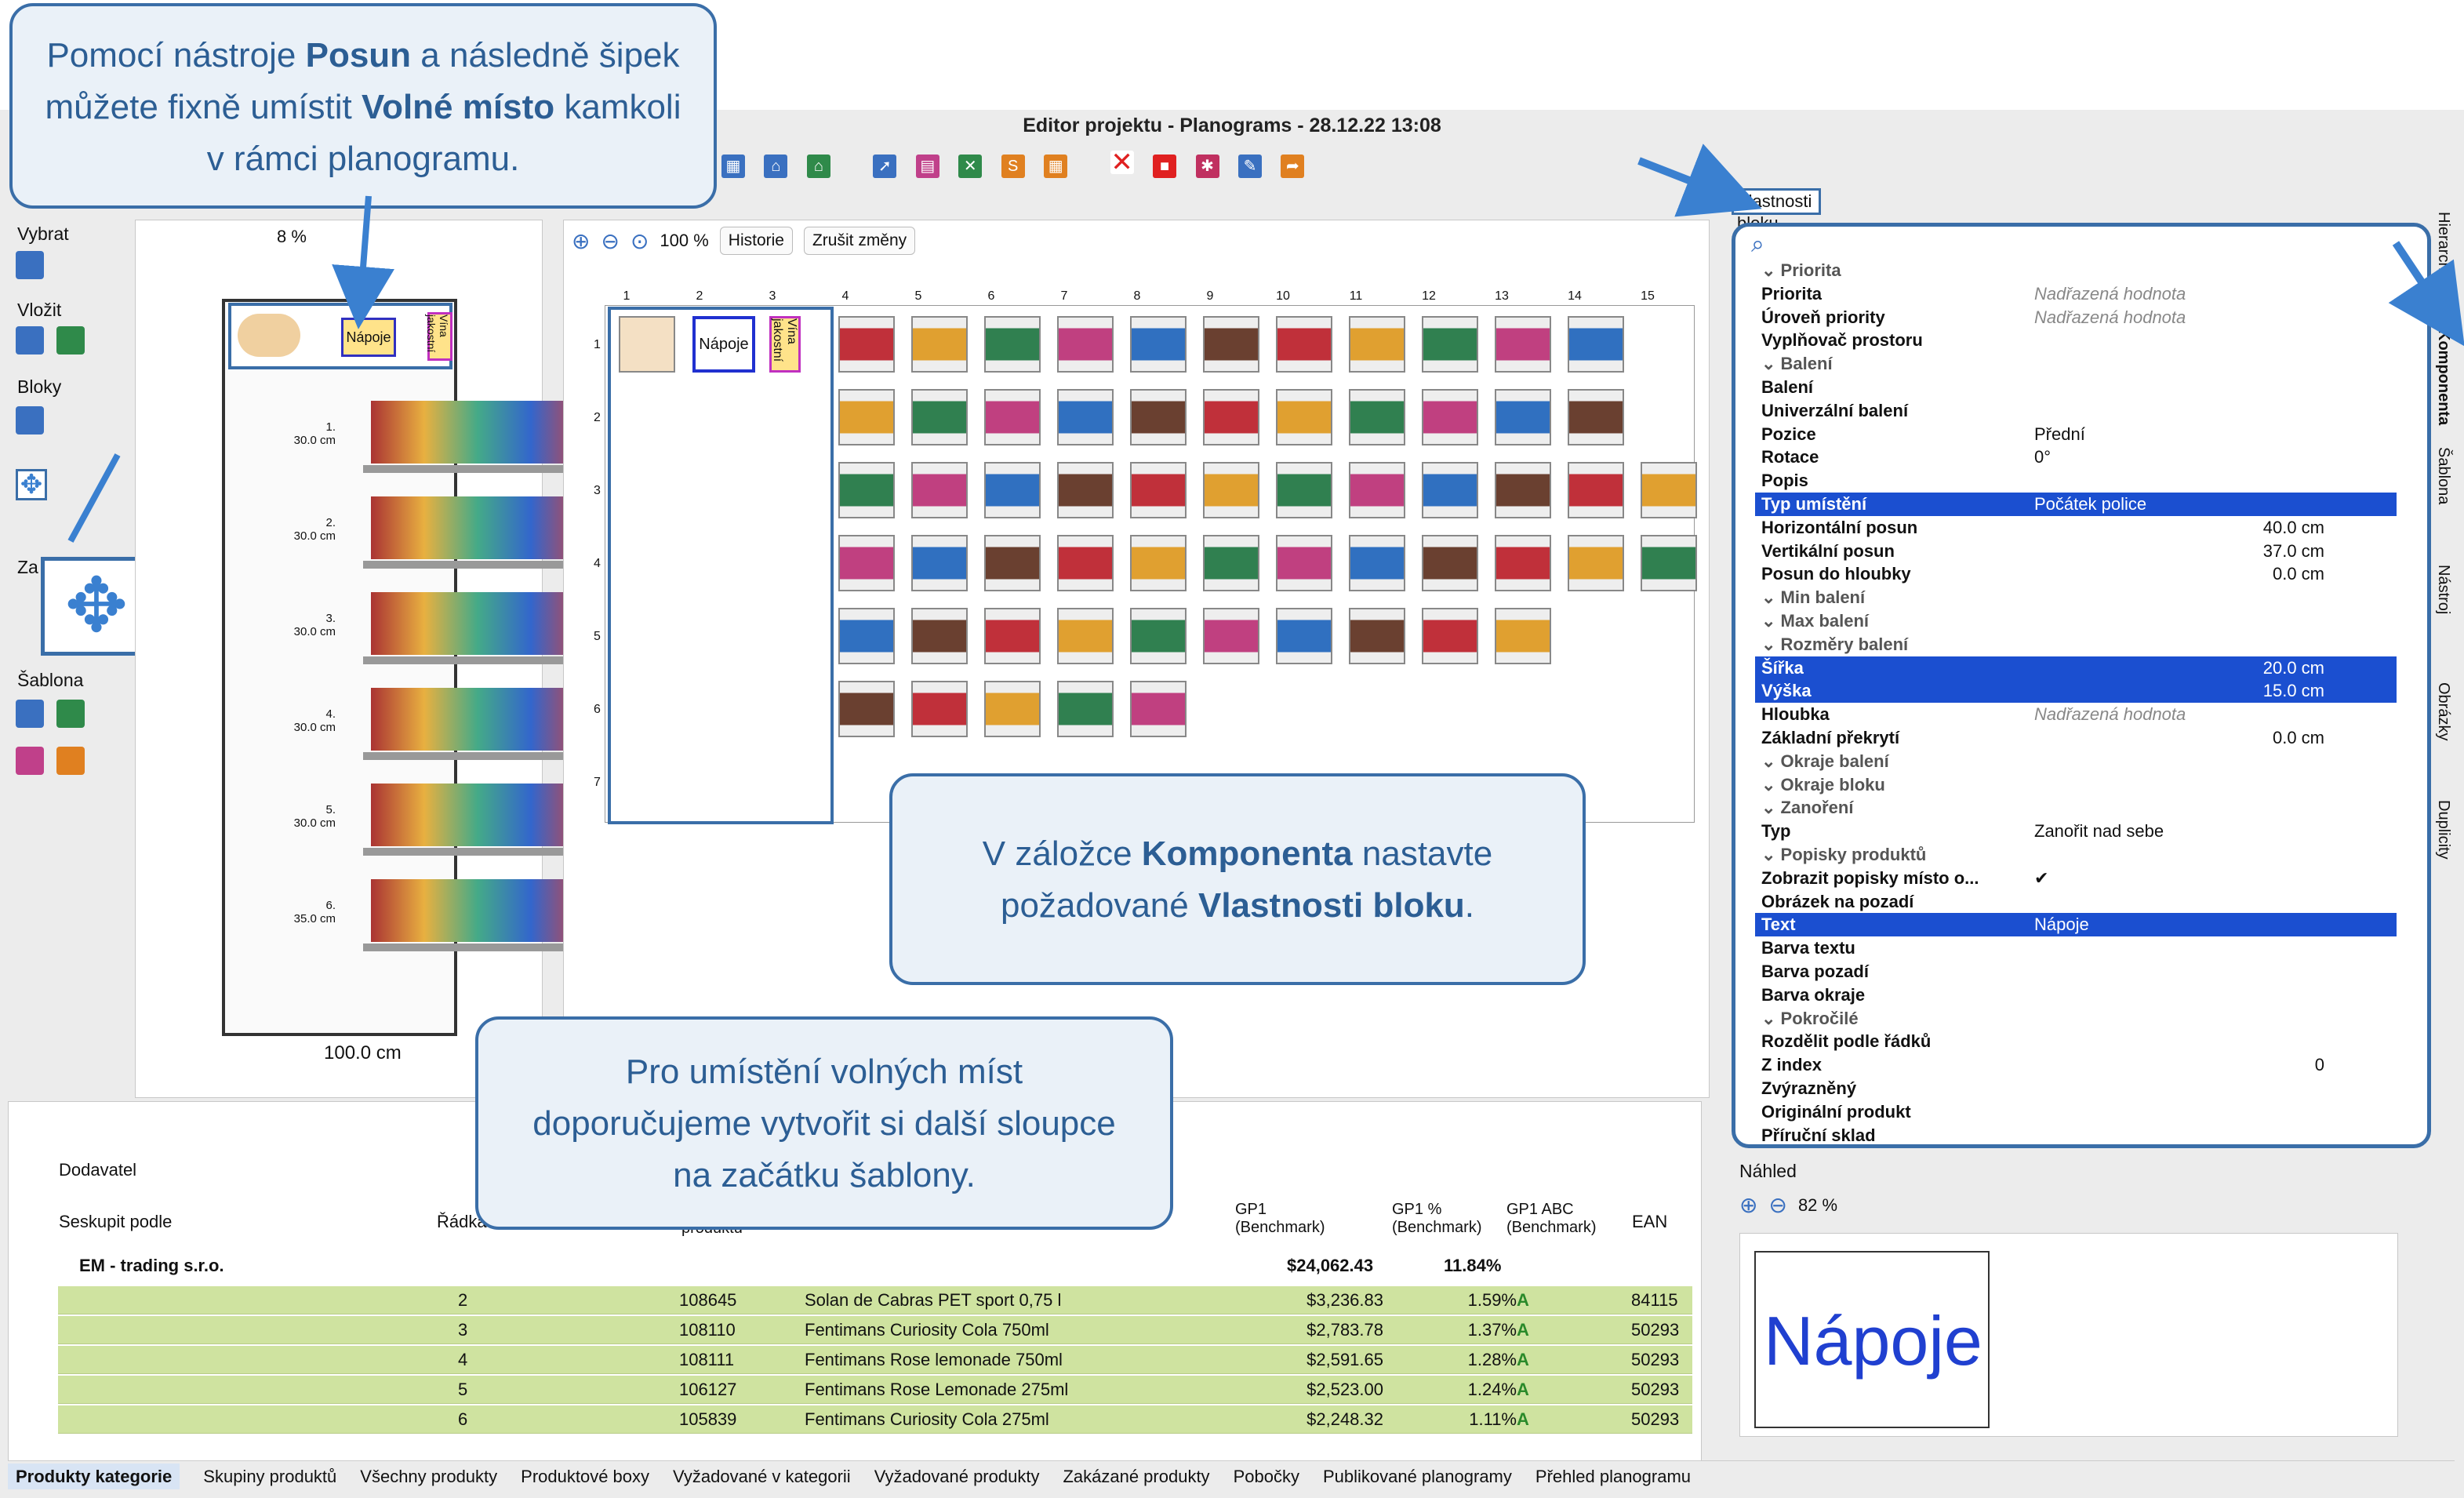  Describe the element at coordinates (2426, 294) in the screenshot. I see `arrow-to-komponenta` at that location.